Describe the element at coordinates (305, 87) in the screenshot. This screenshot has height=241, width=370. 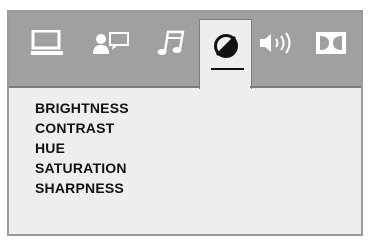
I see `tab-divider-right` at that location.